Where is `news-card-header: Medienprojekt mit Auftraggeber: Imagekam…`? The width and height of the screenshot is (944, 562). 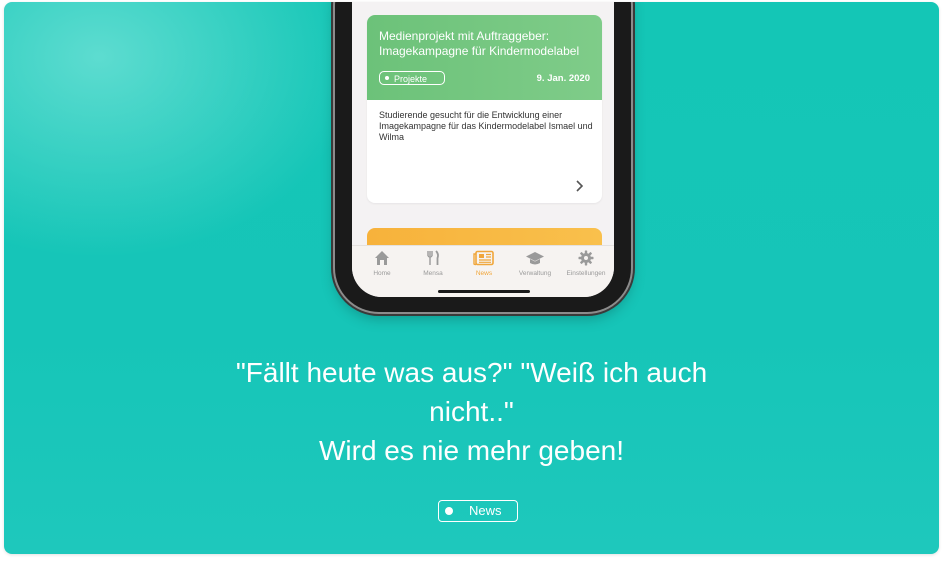 news-card-header: Medienprojekt mit Auftraggeber: Imagekam… is located at coordinates (484, 57).